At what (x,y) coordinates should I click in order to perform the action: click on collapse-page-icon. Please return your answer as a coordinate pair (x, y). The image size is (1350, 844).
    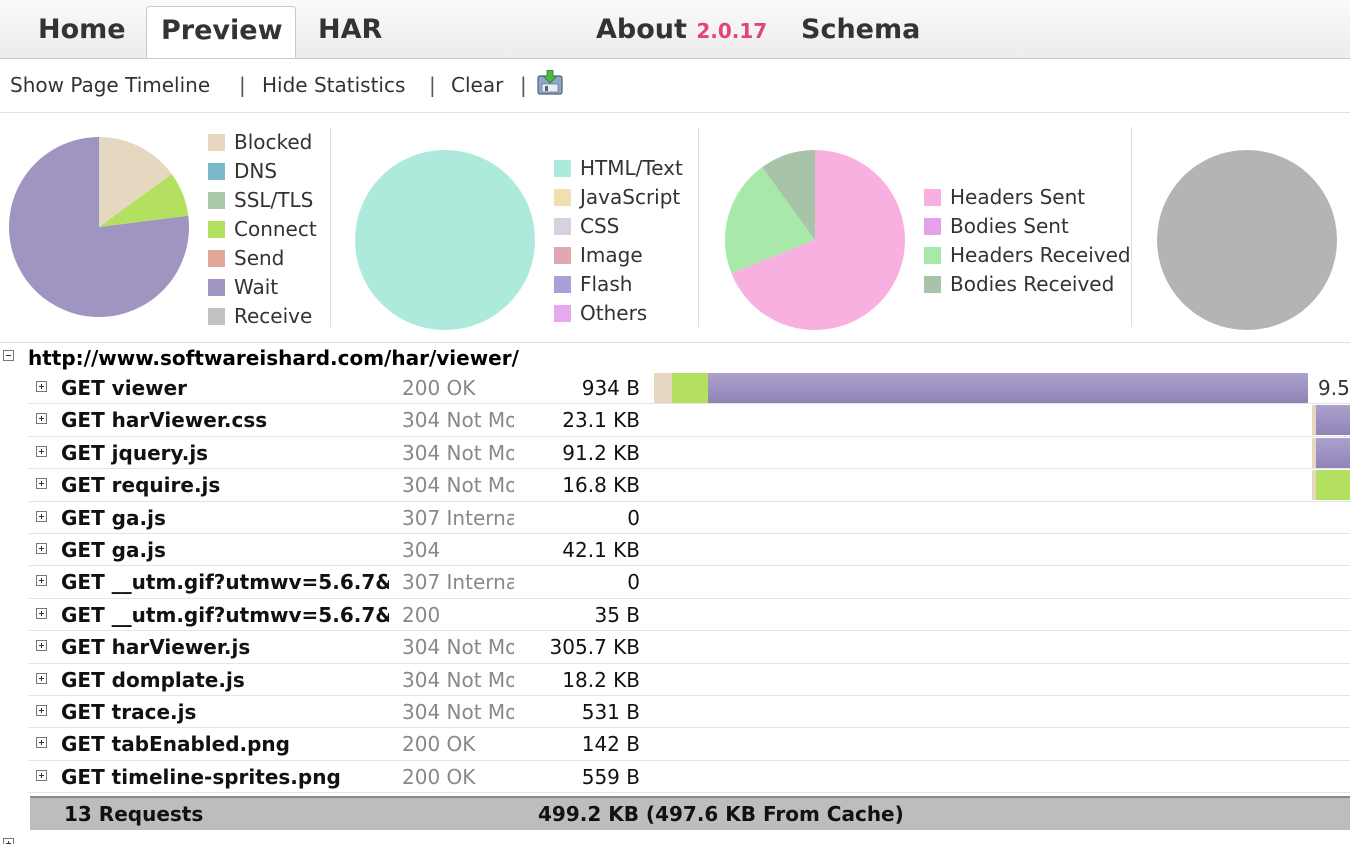
    Looking at the image, I should click on (8, 355).